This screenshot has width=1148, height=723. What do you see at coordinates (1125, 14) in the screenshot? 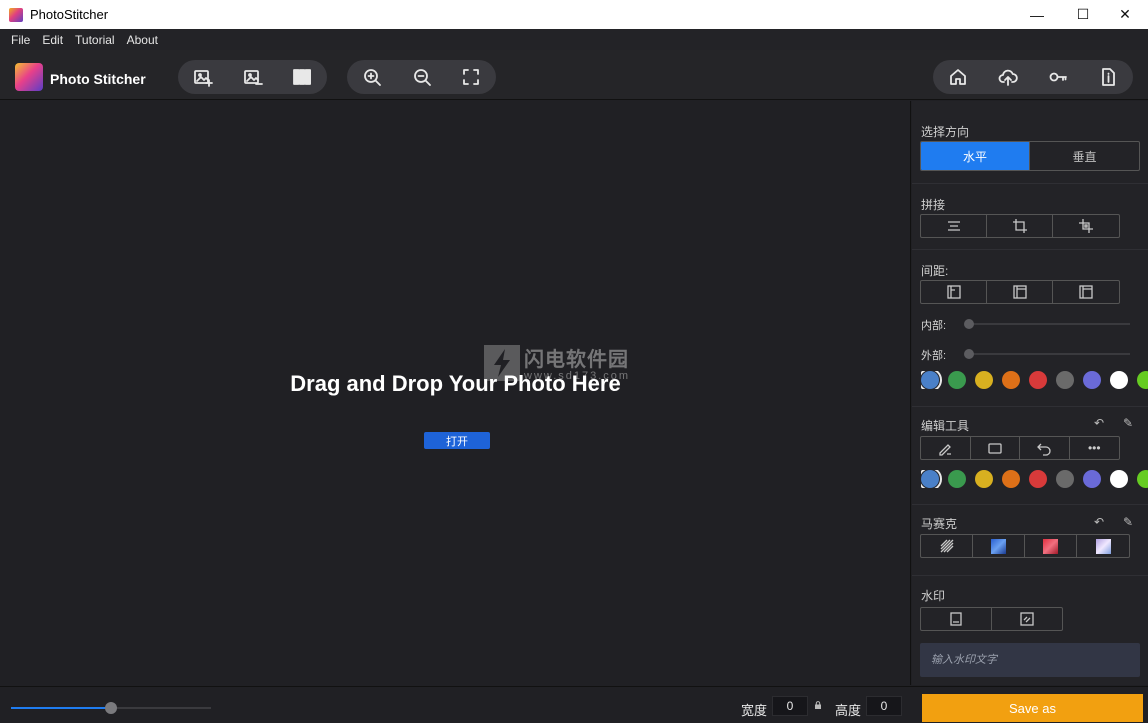
I see `close-button: ✕` at bounding box center [1125, 14].